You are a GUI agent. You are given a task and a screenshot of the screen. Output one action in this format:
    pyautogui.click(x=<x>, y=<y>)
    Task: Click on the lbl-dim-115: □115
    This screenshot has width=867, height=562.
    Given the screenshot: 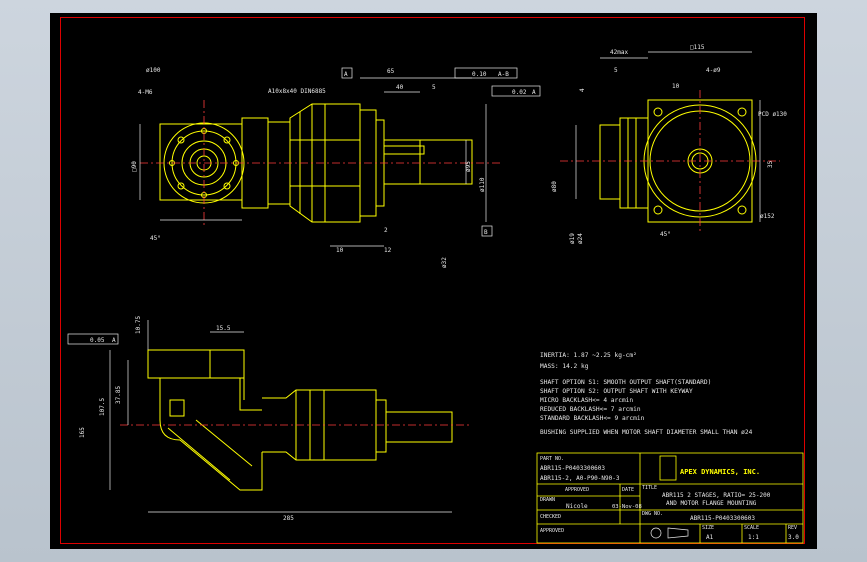 What is the action you would take?
    pyautogui.click(x=697, y=47)
    